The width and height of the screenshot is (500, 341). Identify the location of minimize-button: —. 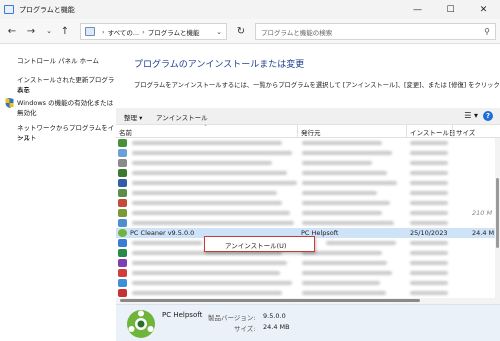
(417, 9).